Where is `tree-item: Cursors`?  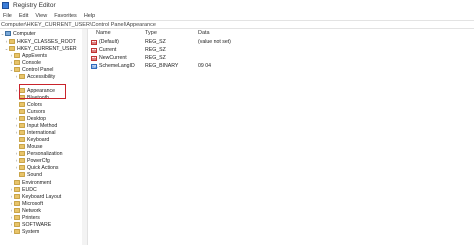 tree-item: Cursors is located at coordinates (29, 111).